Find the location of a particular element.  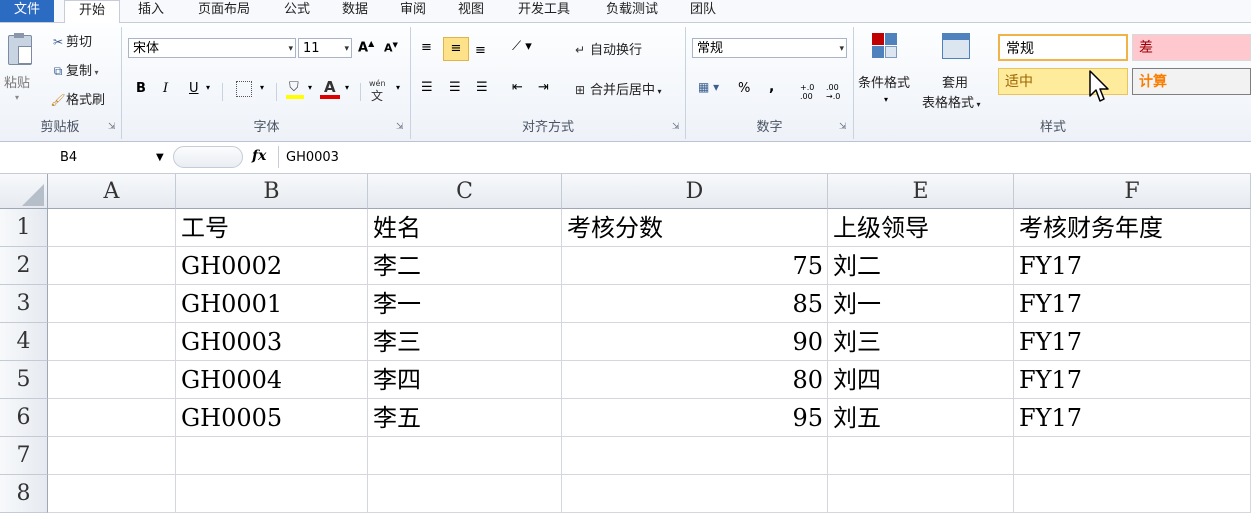

font-color-button: A is located at coordinates (330, 89).